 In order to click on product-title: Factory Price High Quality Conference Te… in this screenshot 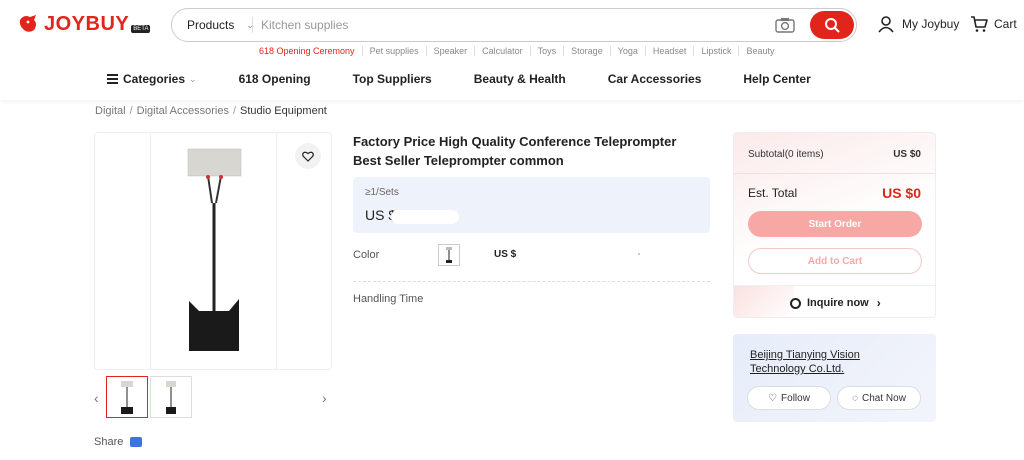, I will do `click(515, 151)`.